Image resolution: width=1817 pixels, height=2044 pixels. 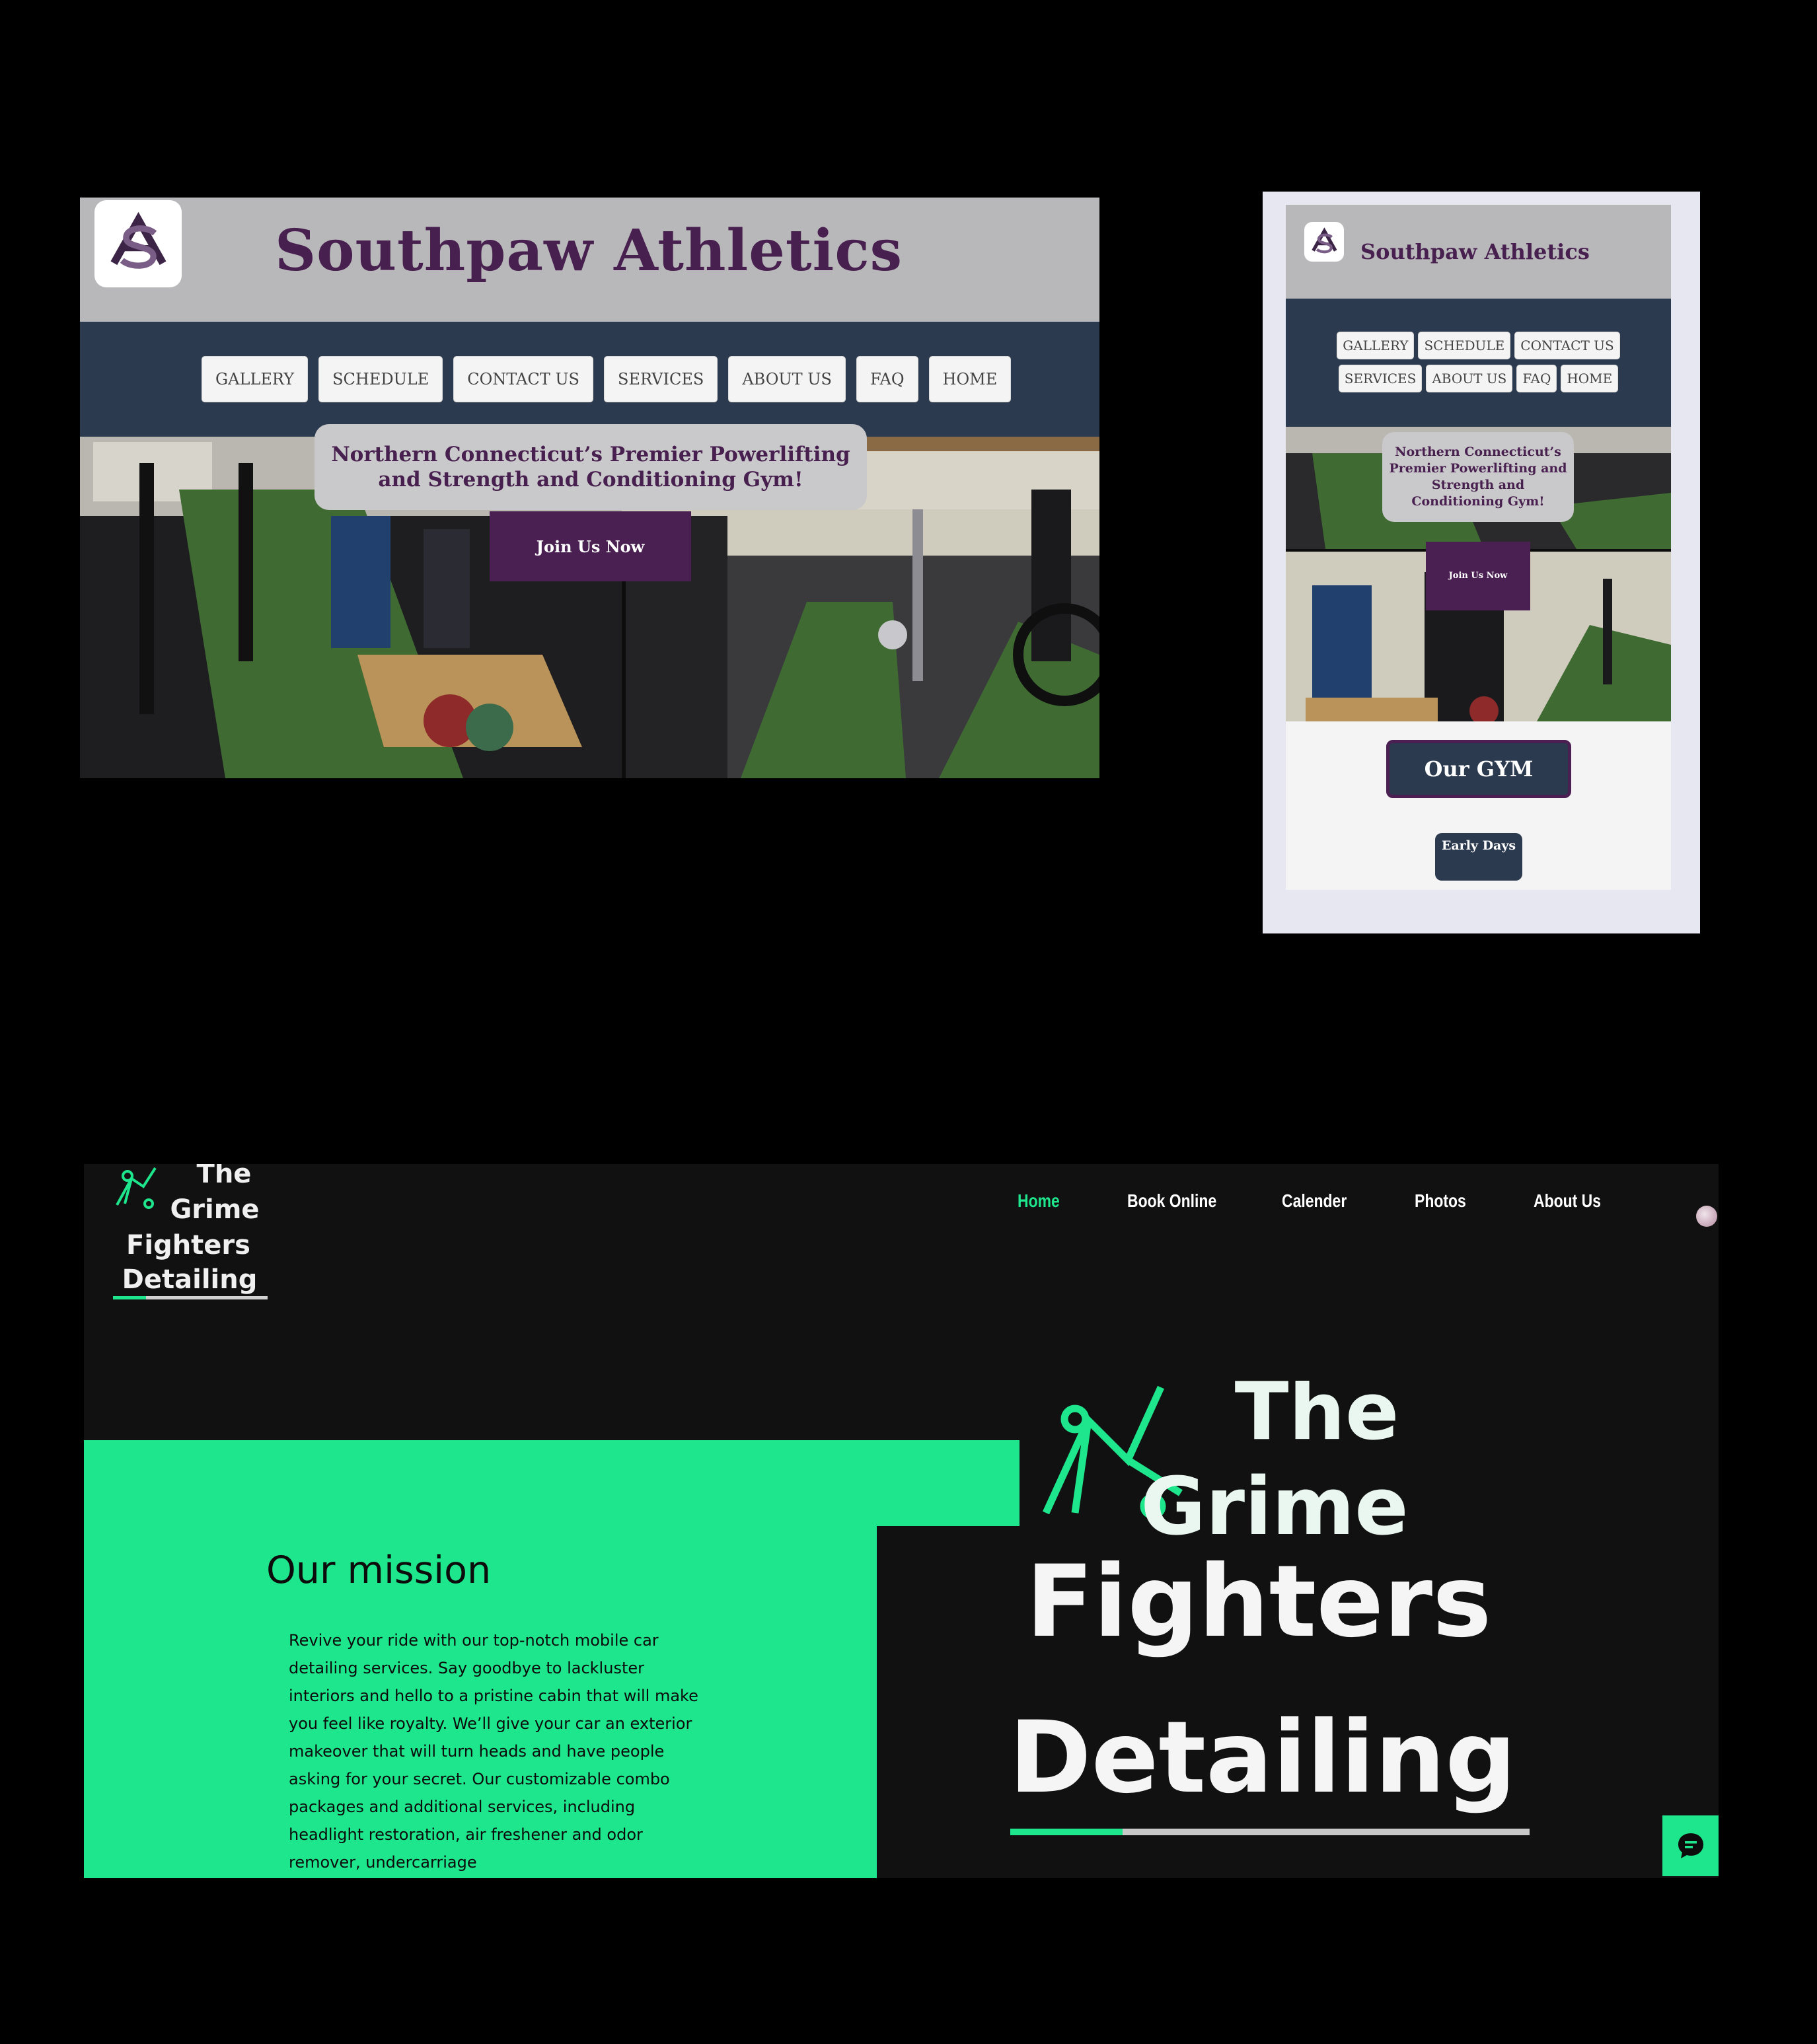 I want to click on site-logo, so click(x=138, y=243).